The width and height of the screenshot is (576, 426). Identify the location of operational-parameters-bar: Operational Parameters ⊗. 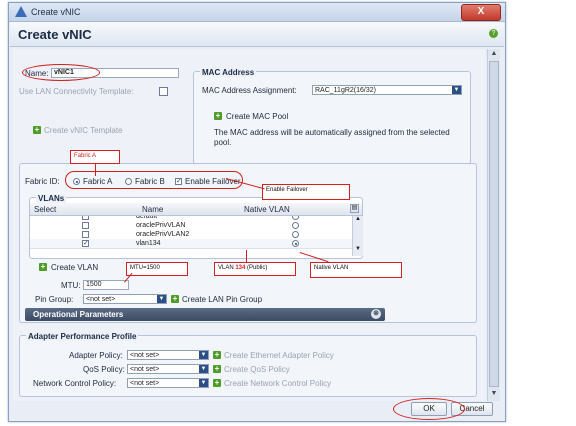
(205, 314).